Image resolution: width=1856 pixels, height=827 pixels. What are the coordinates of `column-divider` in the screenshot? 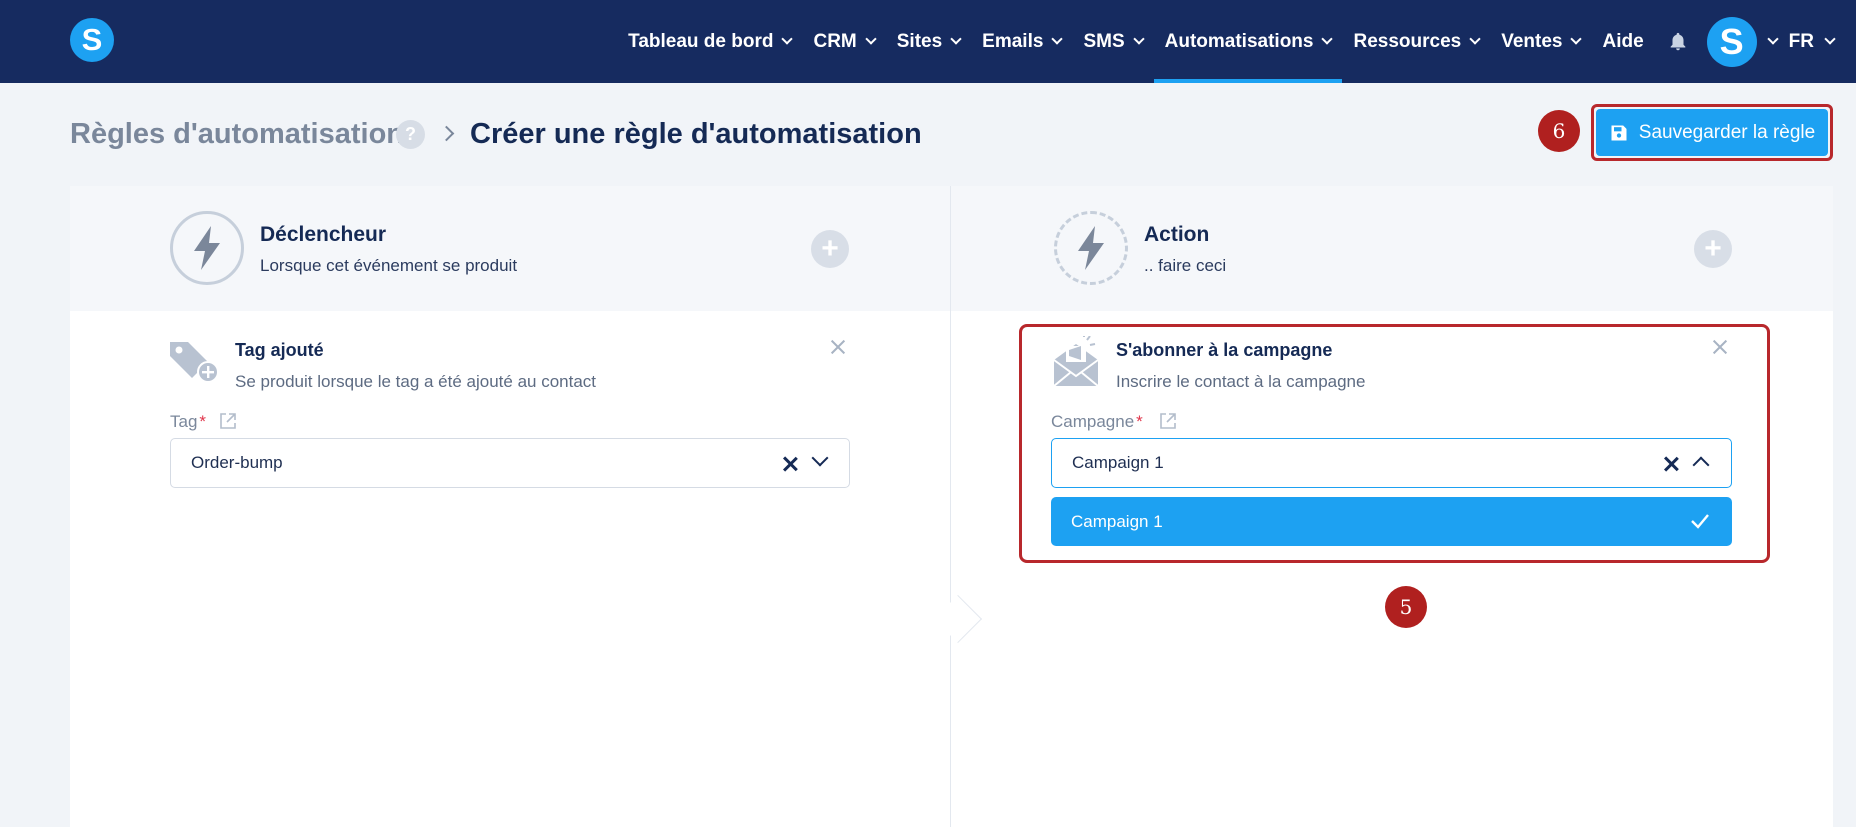 It's located at (950, 506).